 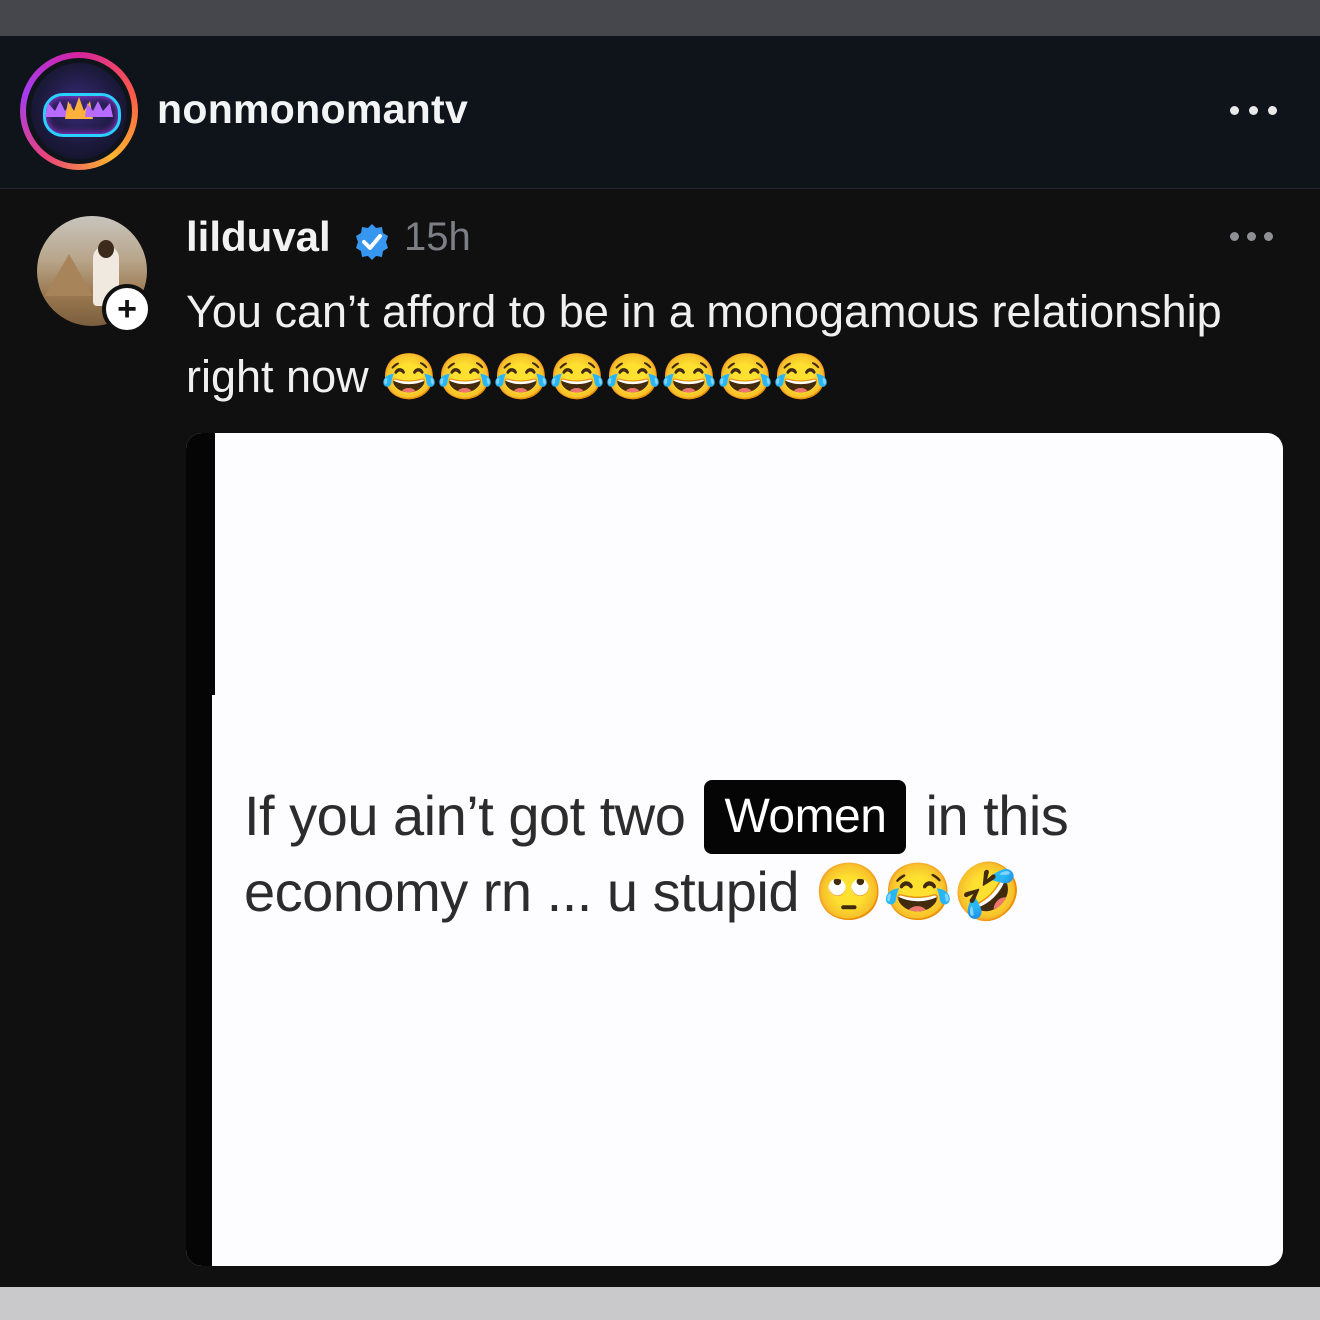 What do you see at coordinates (214, 980) in the screenshot?
I see `image-bar-notch` at bounding box center [214, 980].